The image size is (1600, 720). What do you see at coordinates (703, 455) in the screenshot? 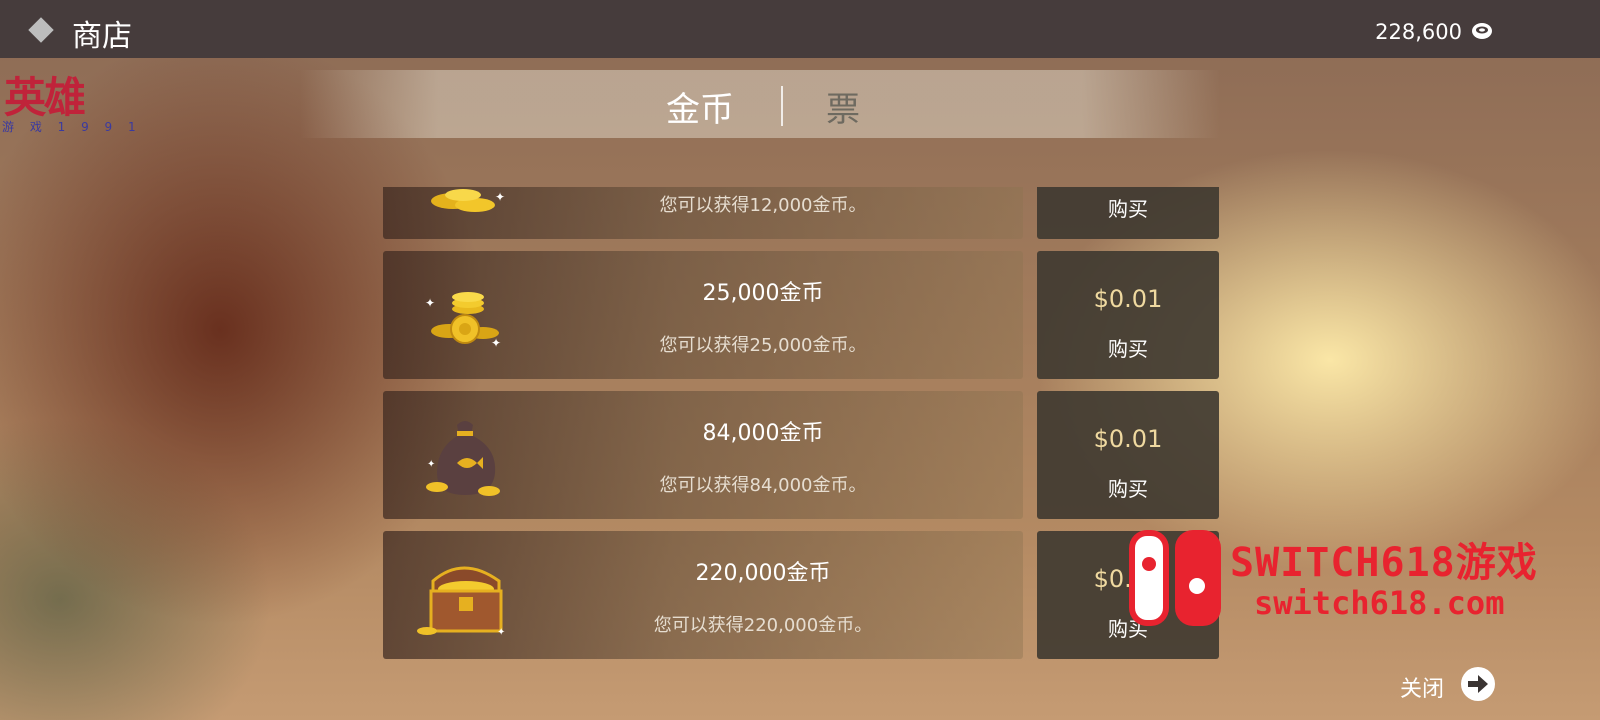
I see `item-card: ✦ 84,000金币 您可以获得84,000金币。` at bounding box center [703, 455].